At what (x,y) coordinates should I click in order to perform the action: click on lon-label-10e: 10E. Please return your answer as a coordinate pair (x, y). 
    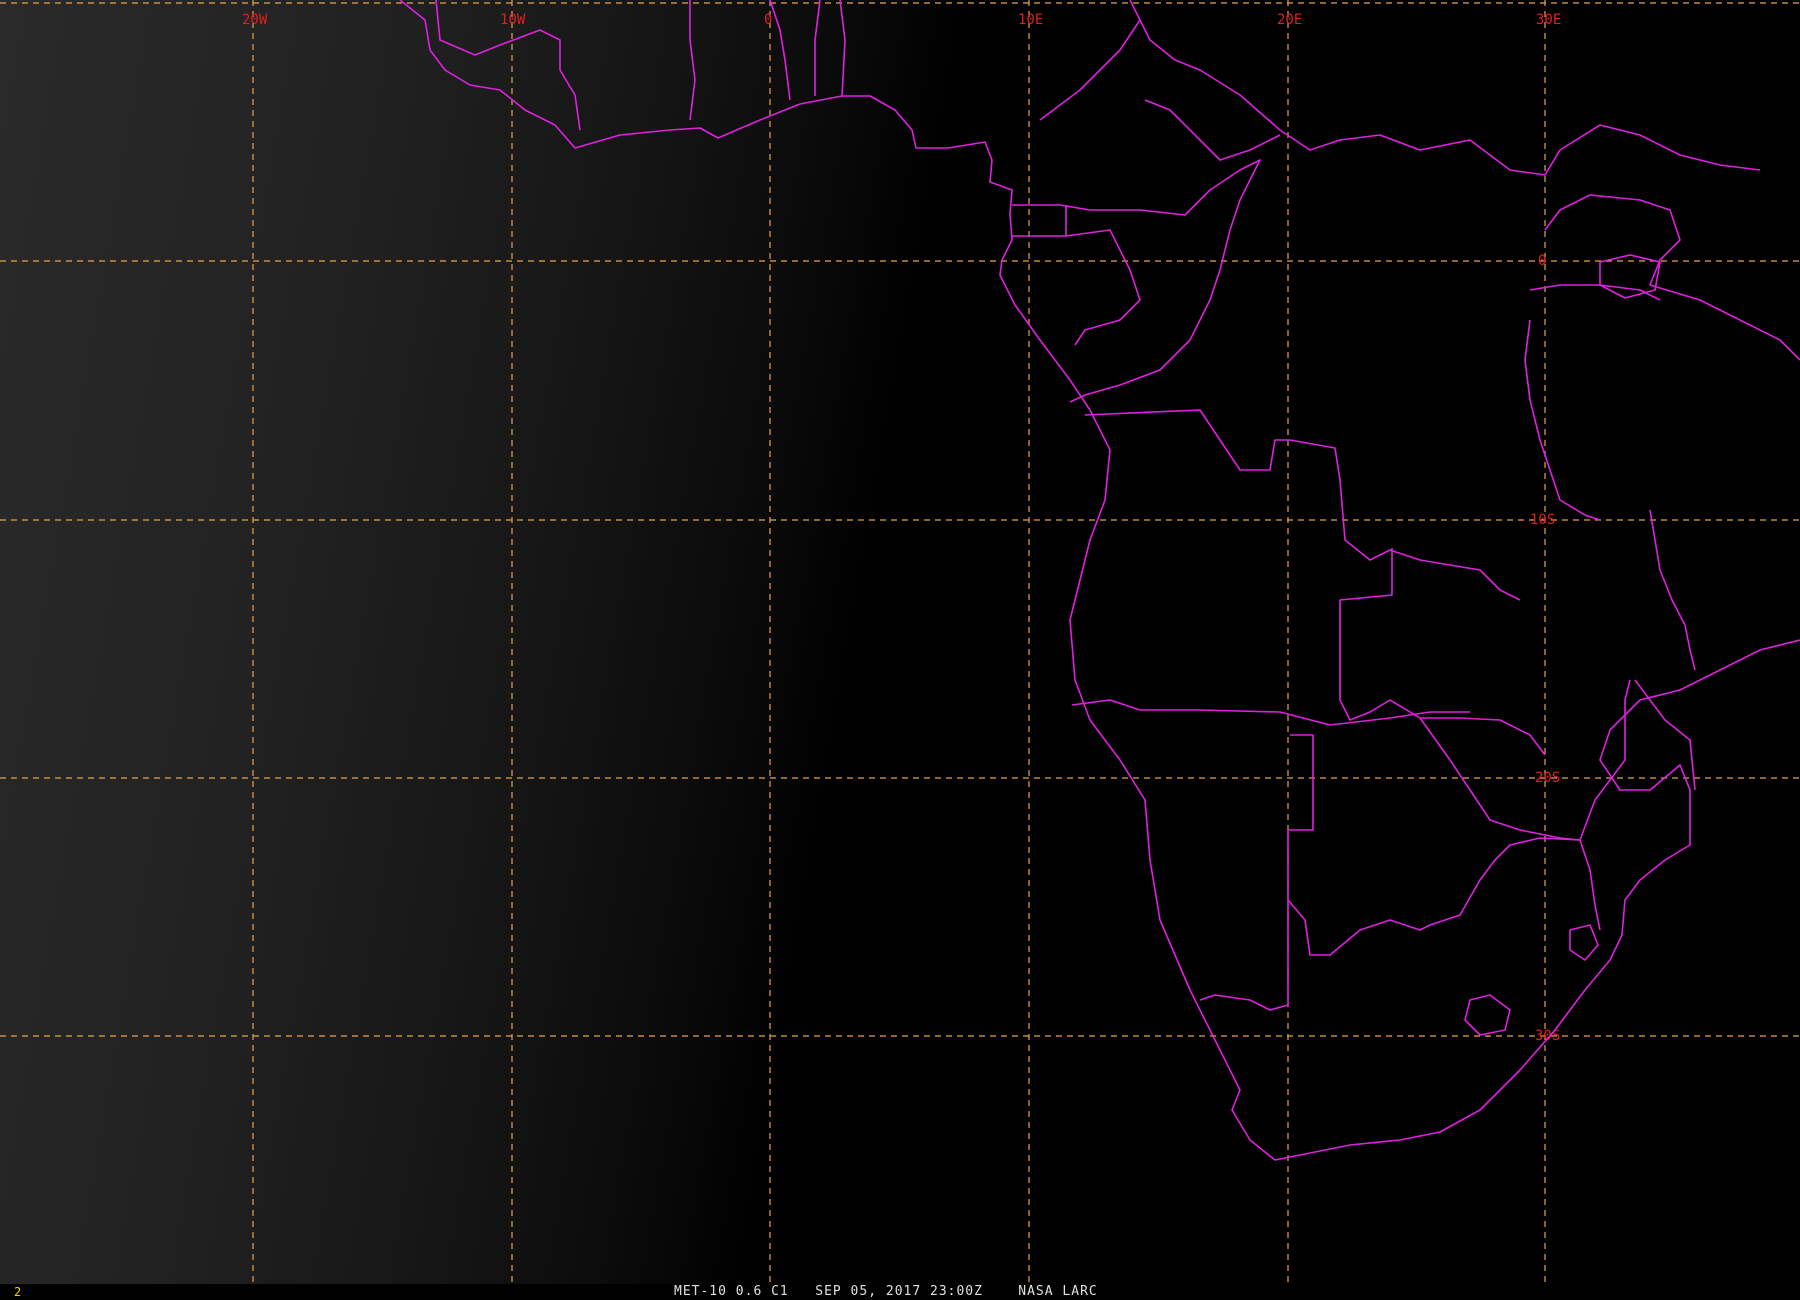
    Looking at the image, I should click on (1030, 20).